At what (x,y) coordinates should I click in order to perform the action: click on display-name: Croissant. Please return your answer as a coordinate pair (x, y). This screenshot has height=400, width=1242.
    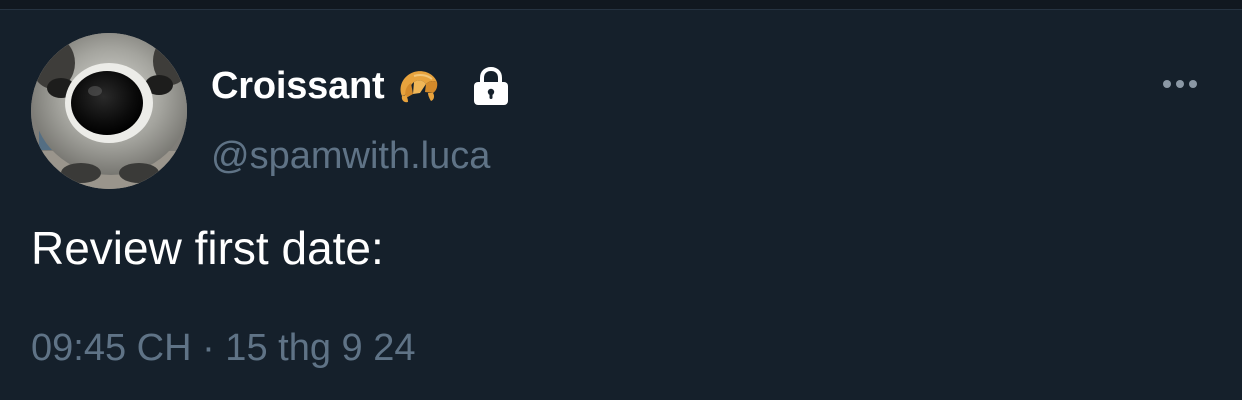
    Looking at the image, I should click on (298, 86).